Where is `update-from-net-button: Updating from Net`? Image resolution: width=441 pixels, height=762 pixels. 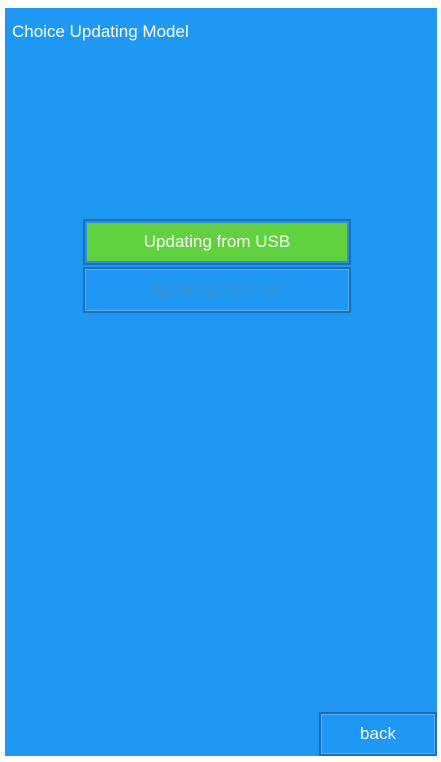 update-from-net-button: Updating from Net is located at coordinates (217, 290).